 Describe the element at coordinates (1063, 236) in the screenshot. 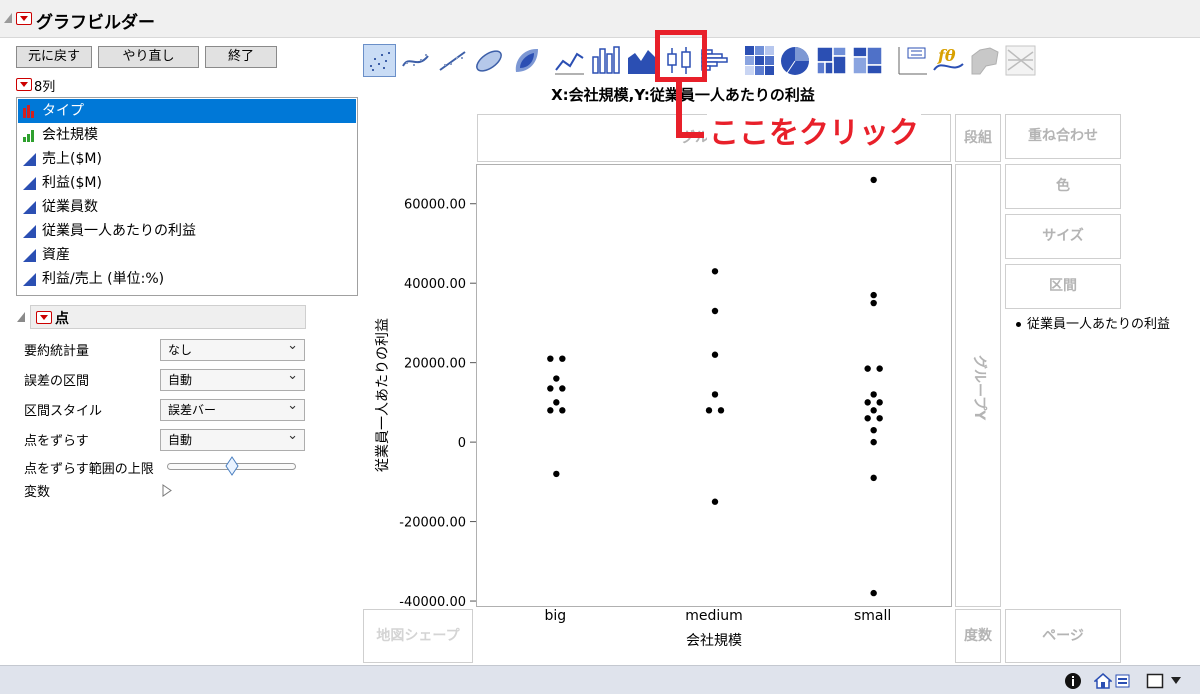

I see `size-zone: サイズ` at that location.